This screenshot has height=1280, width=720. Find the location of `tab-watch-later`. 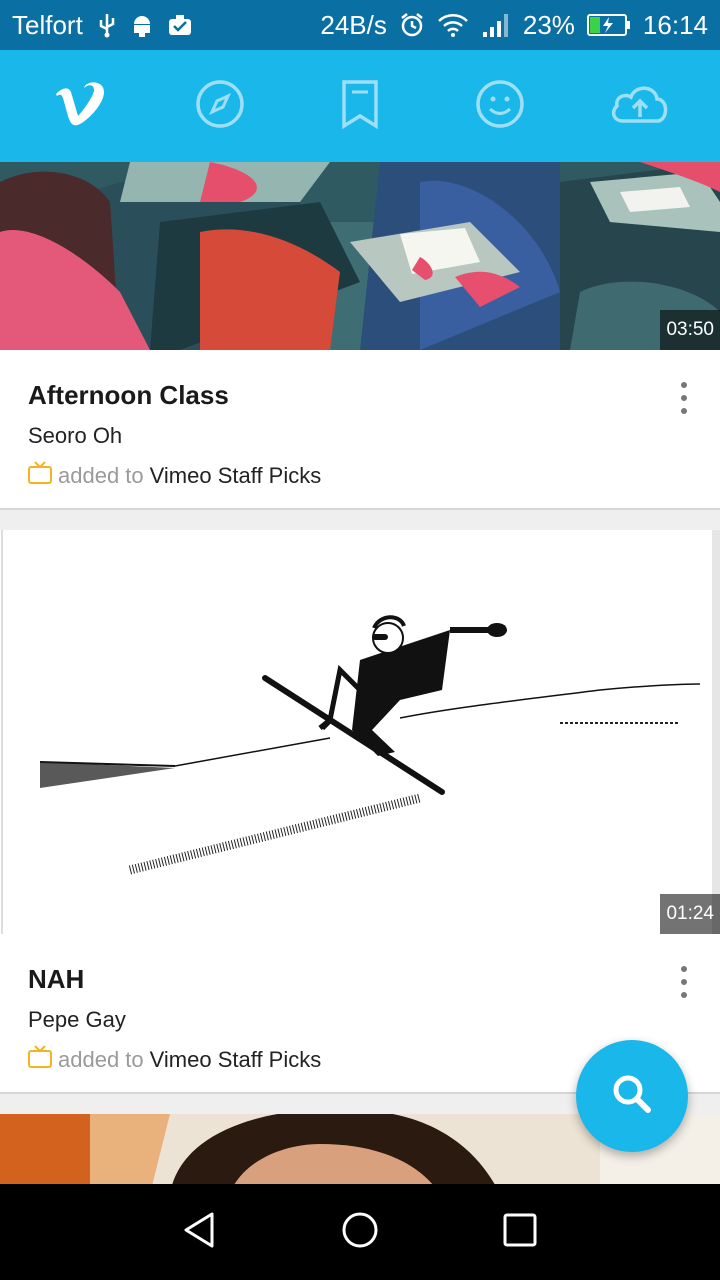

tab-watch-later is located at coordinates (360, 106).